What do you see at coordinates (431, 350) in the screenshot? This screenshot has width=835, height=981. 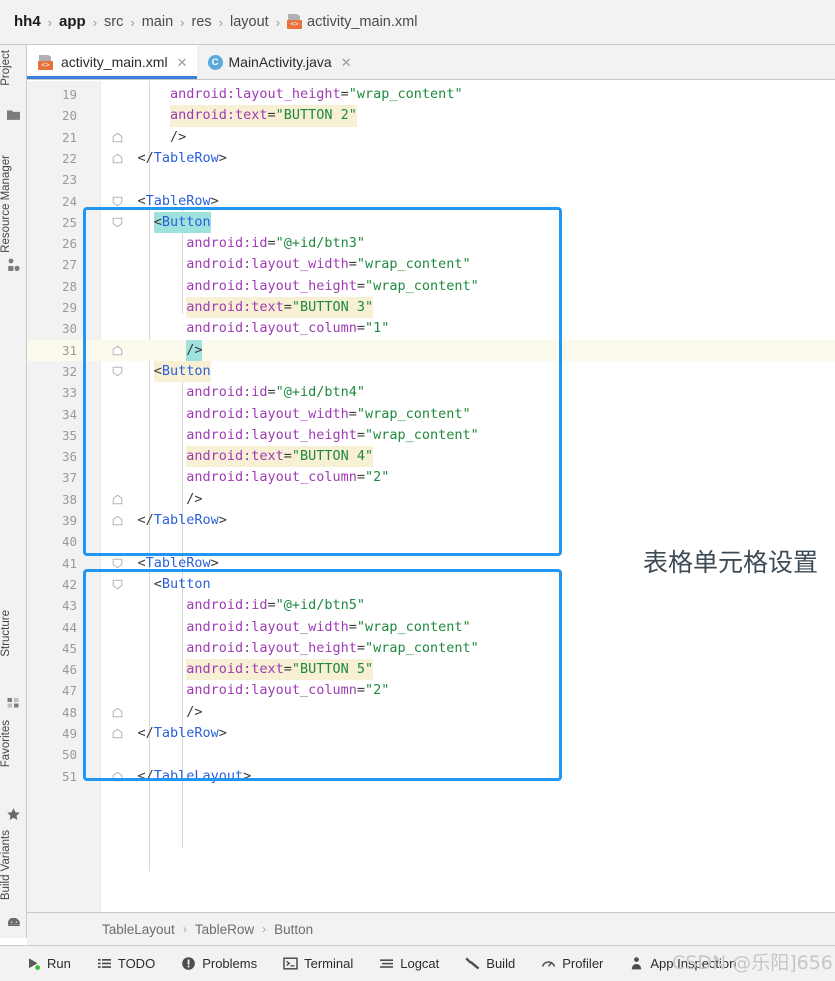 I see `code-line` at bounding box center [431, 350].